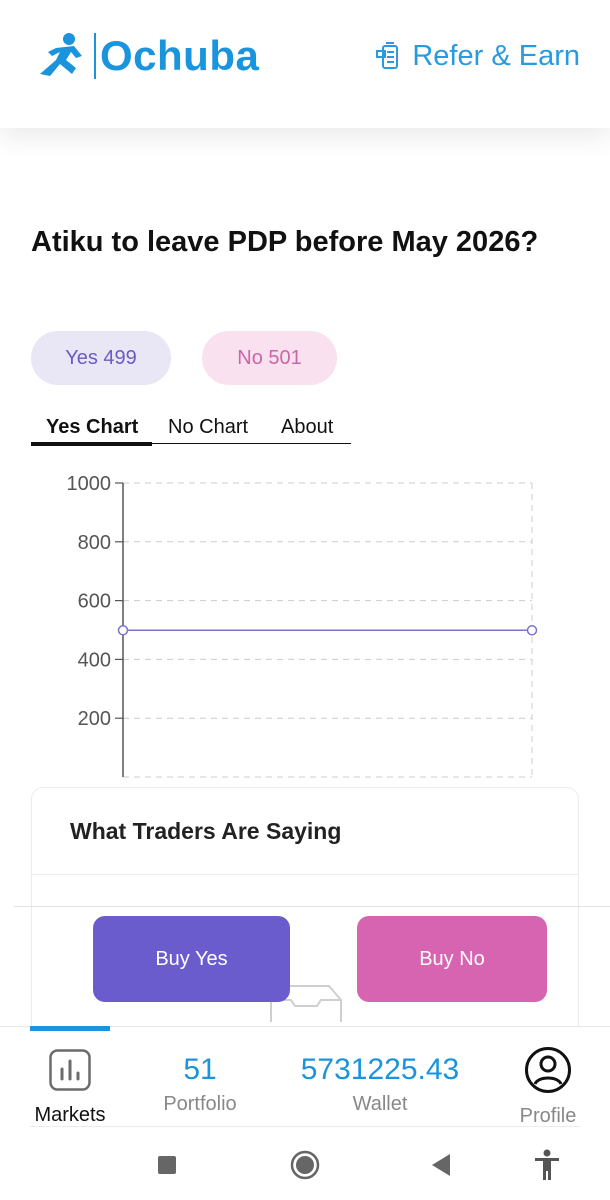 This screenshot has width=610, height=1200. I want to click on back-icon, so click(441, 1165).